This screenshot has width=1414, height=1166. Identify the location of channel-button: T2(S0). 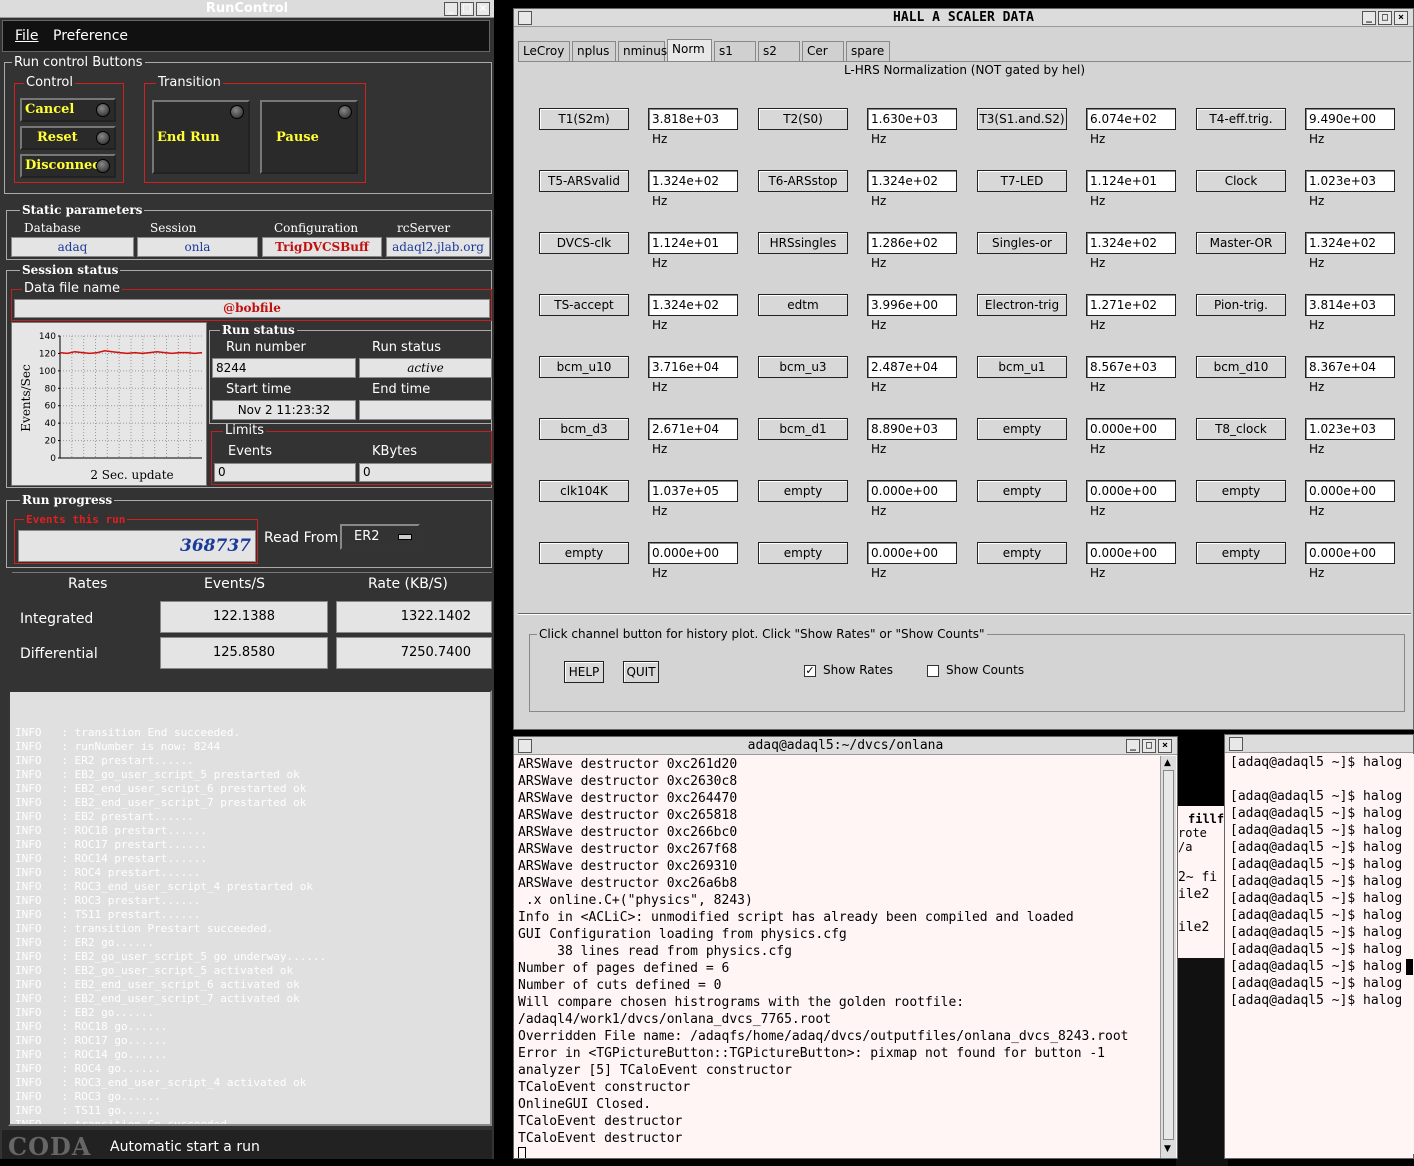
(803, 119).